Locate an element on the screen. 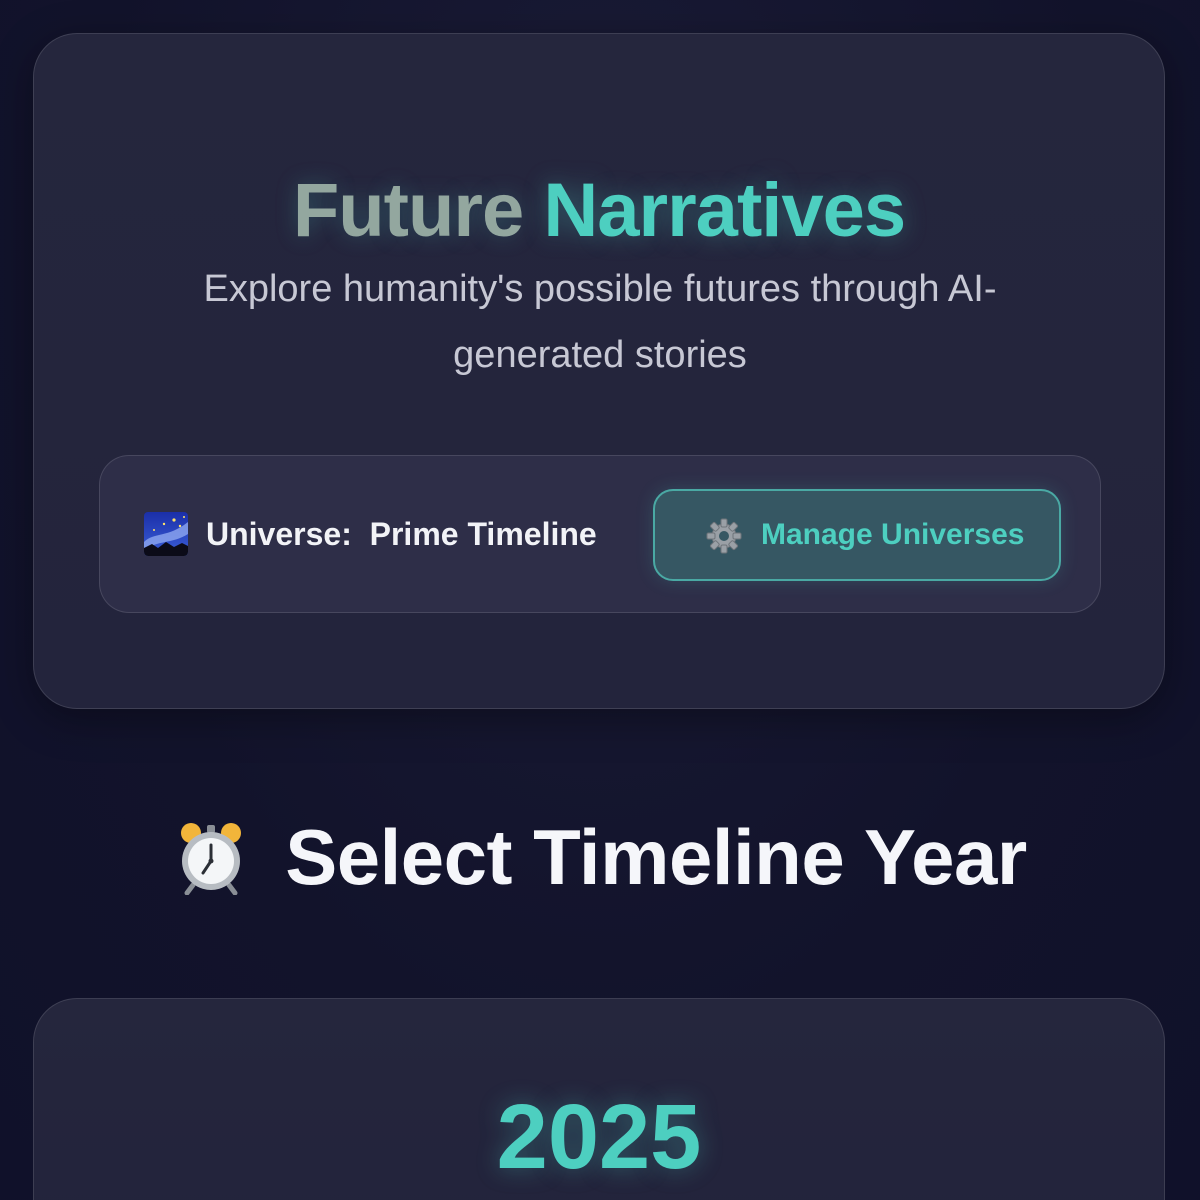  title-word-future: Future is located at coordinates (408, 210).